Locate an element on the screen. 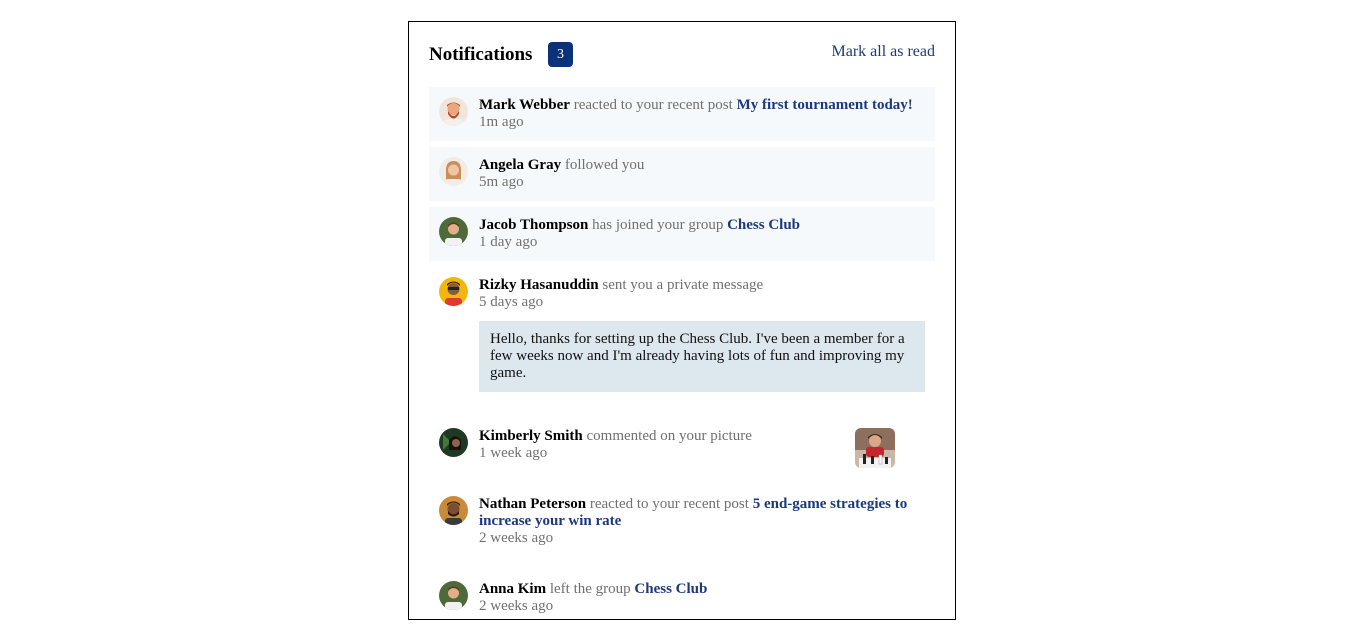 The image size is (1366, 643). notification-user: Anna Kim is located at coordinates (512, 589).